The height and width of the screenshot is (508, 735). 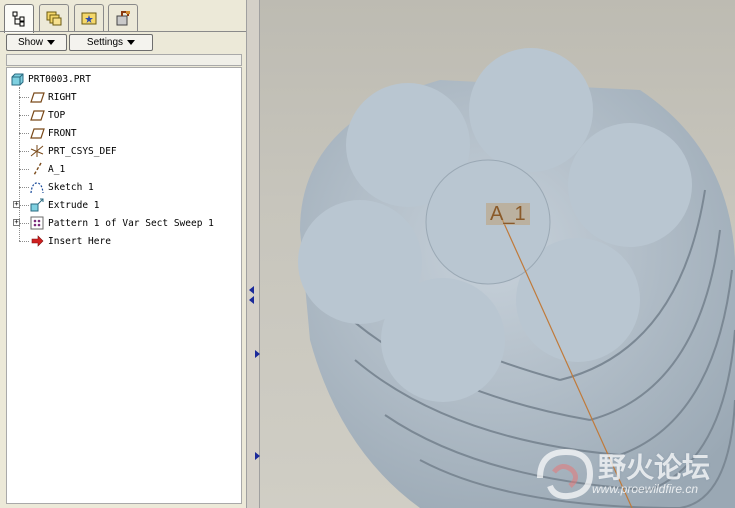 I want to click on tree-column-header, so click(x=124, y=60).